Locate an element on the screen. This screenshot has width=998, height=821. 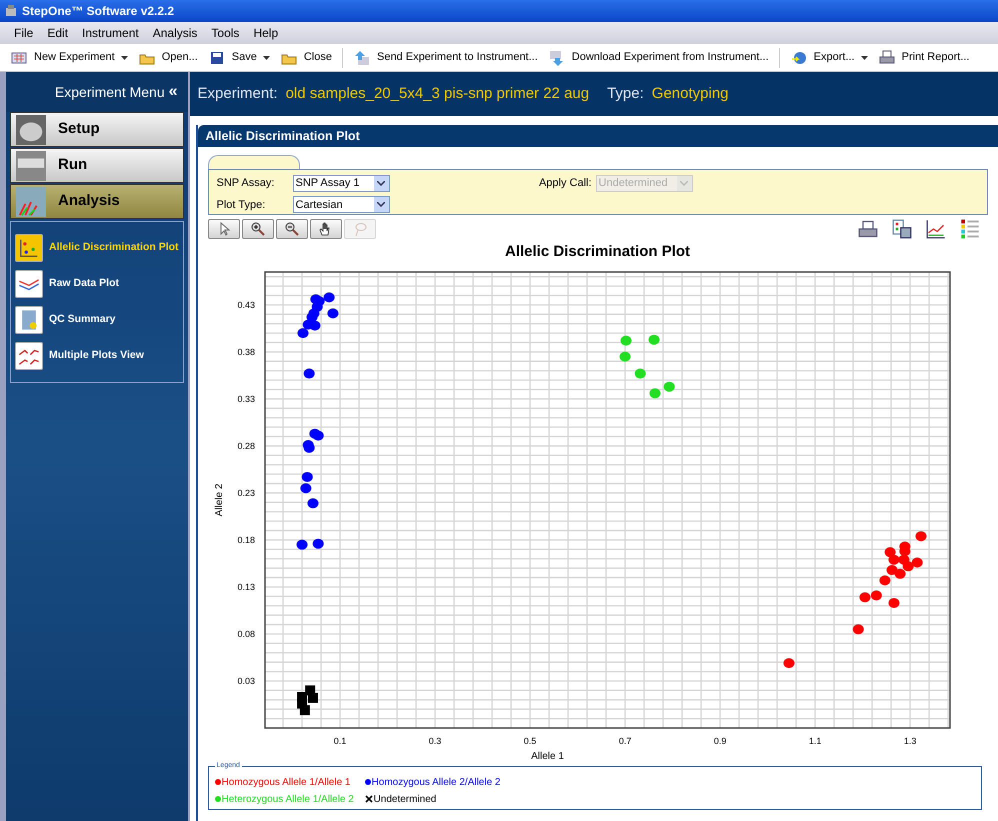
section-tab: Run is located at coordinates (97, 165).